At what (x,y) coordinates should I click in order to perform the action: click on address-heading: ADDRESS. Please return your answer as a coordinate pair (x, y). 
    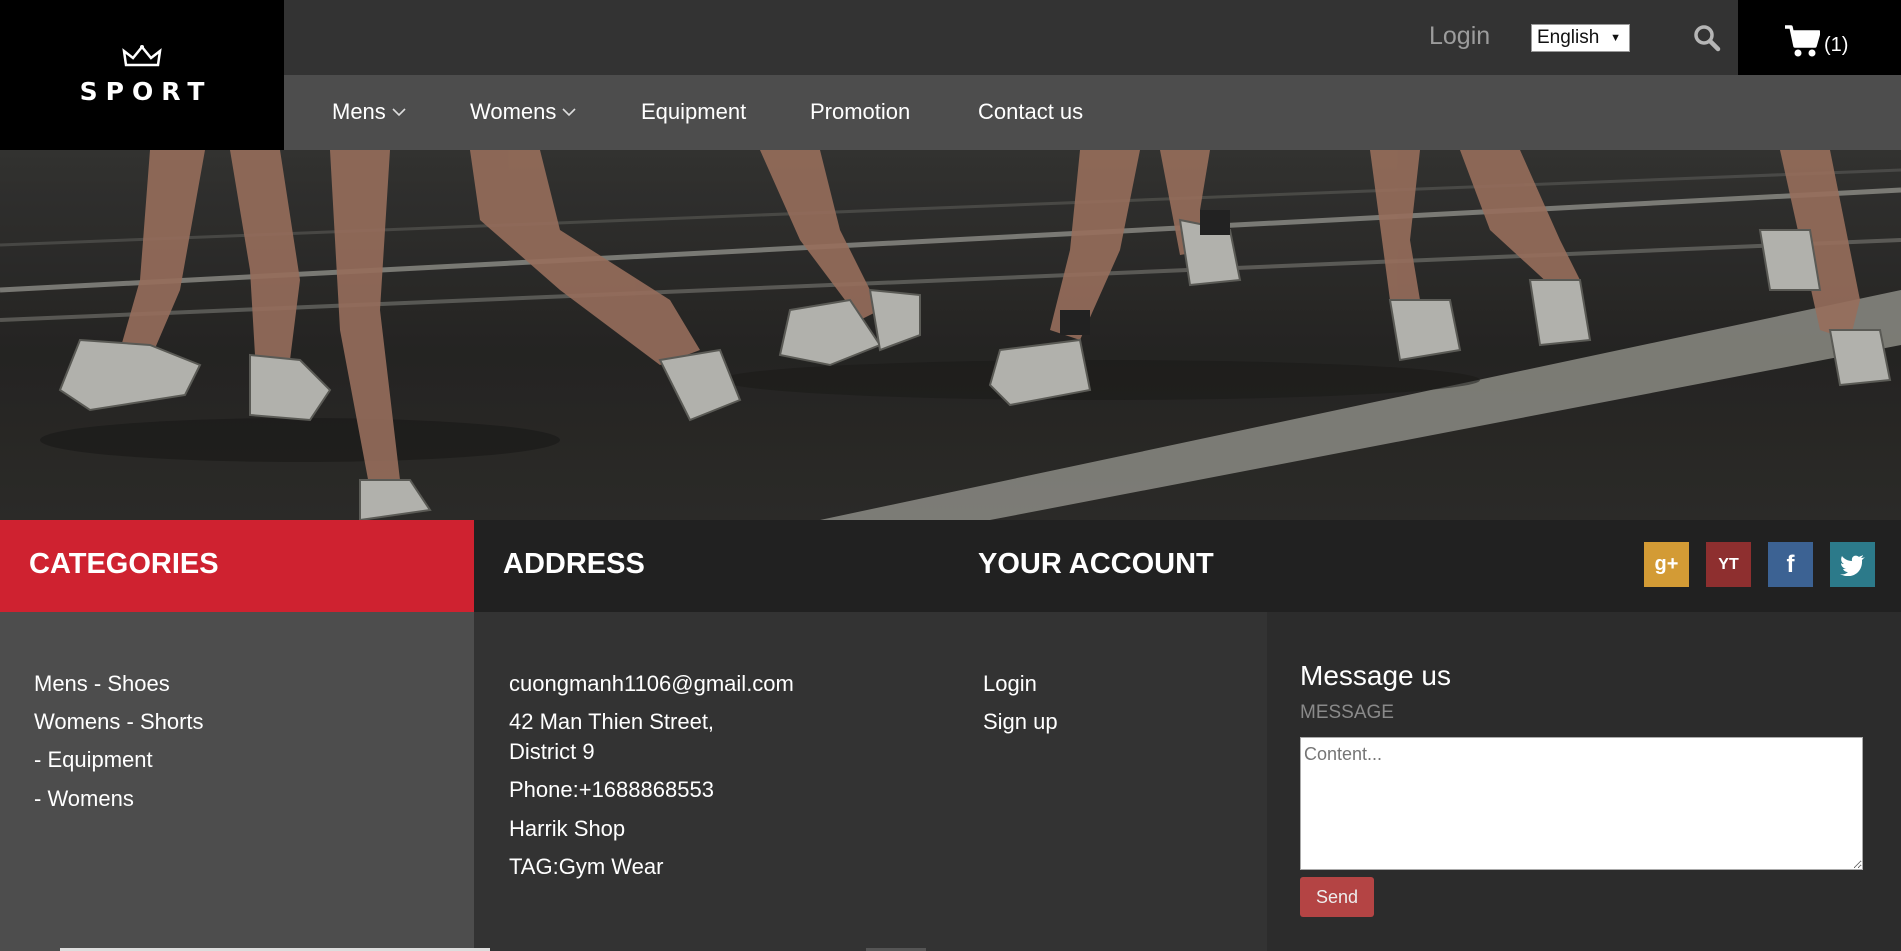
    Looking at the image, I should click on (574, 564).